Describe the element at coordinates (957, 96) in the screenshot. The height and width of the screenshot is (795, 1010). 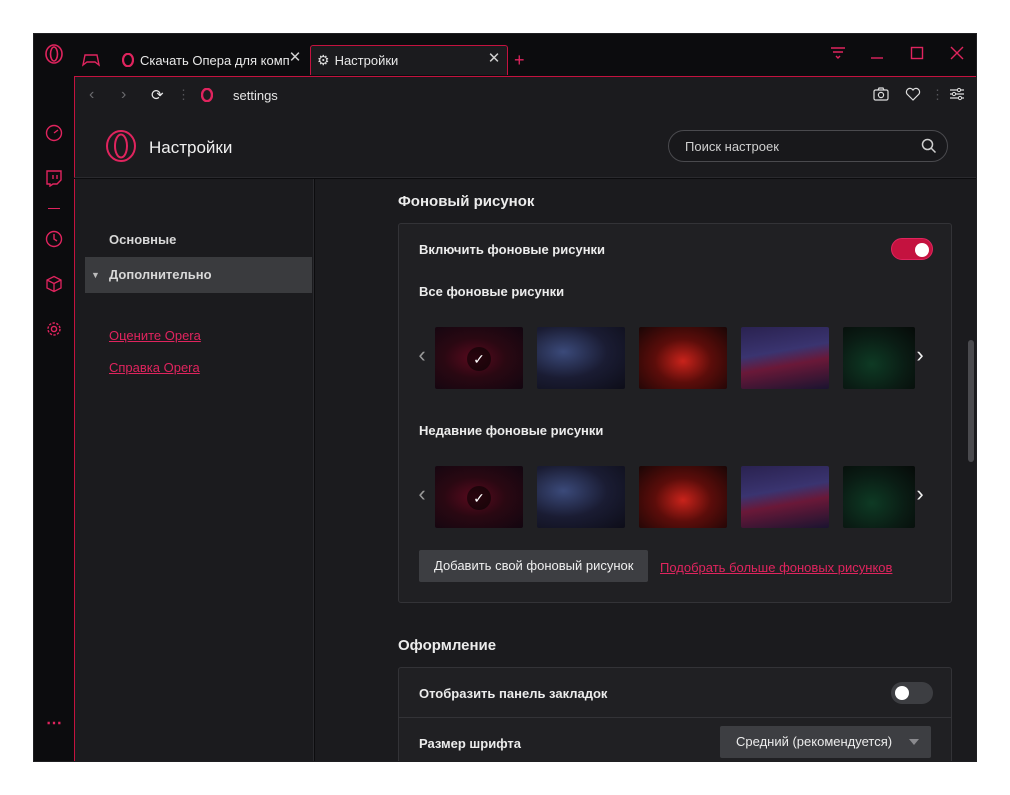
I see `easy-setup-icon` at that location.